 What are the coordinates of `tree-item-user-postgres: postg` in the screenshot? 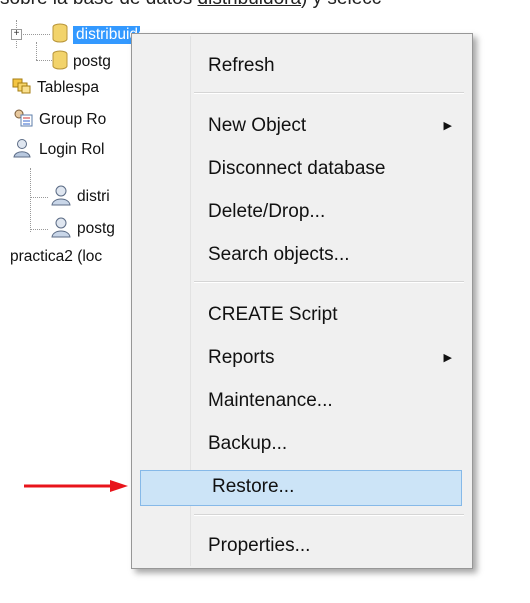 It's located at (82, 229).